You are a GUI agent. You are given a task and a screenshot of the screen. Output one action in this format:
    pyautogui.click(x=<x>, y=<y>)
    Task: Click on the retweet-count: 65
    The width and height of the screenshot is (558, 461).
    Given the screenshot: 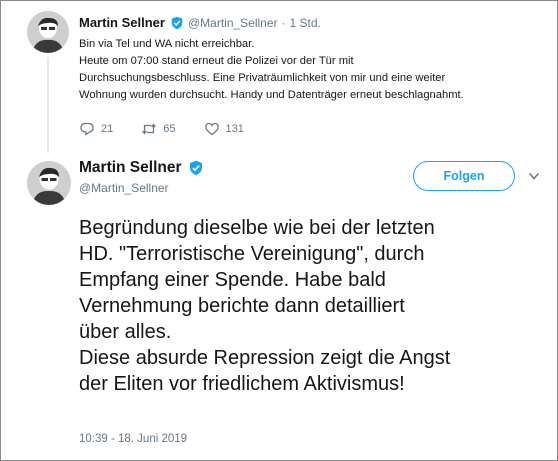 What is the action you would take?
    pyautogui.click(x=169, y=129)
    